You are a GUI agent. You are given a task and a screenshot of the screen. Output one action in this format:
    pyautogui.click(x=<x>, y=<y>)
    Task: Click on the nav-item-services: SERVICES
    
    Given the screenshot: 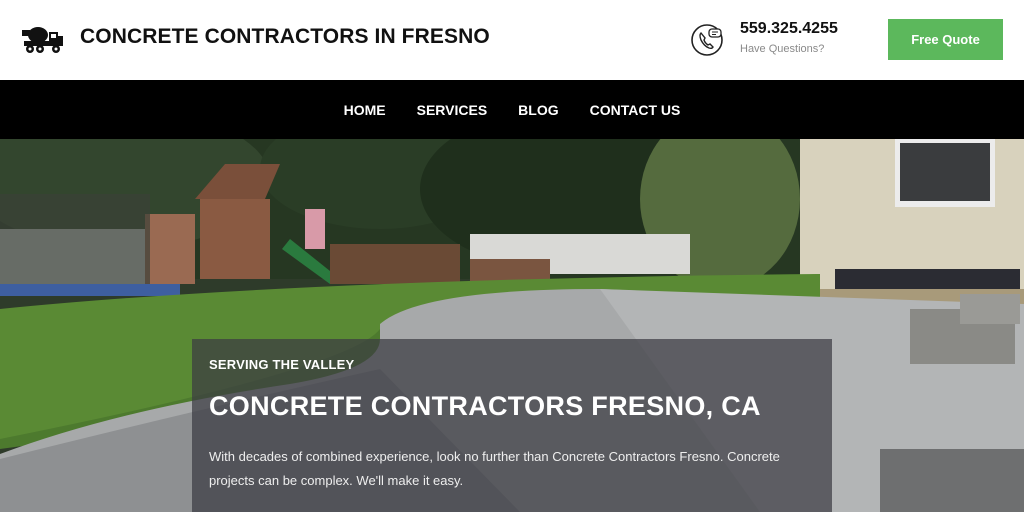 What is the action you would take?
    pyautogui.click(x=452, y=110)
    